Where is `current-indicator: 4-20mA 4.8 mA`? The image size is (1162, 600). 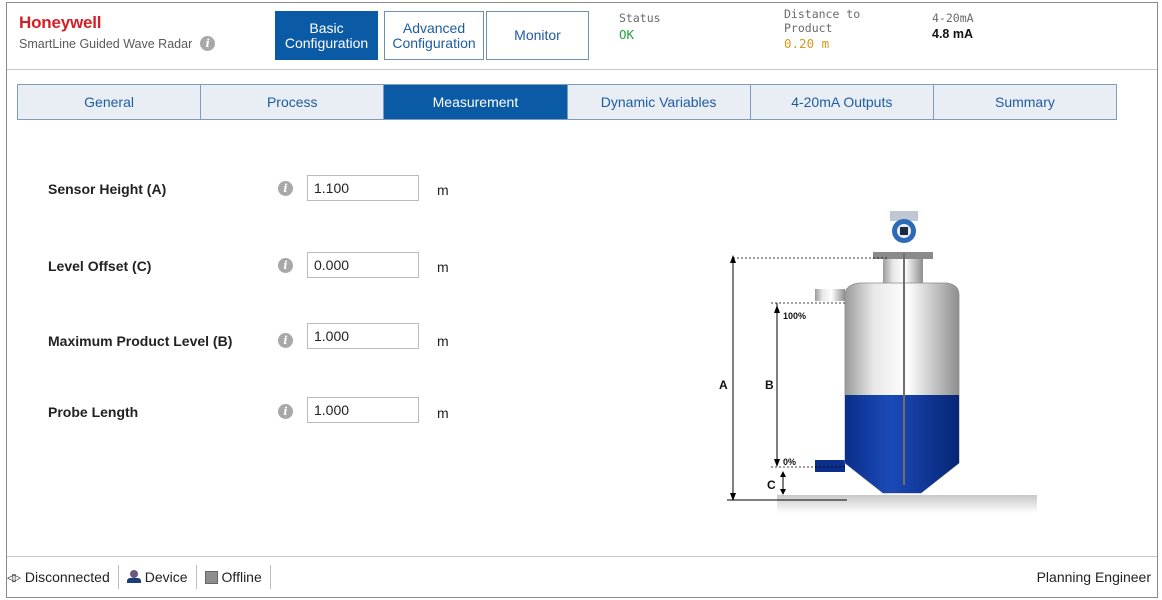
current-indicator: 4-20mA 4.8 mA is located at coordinates (953, 37).